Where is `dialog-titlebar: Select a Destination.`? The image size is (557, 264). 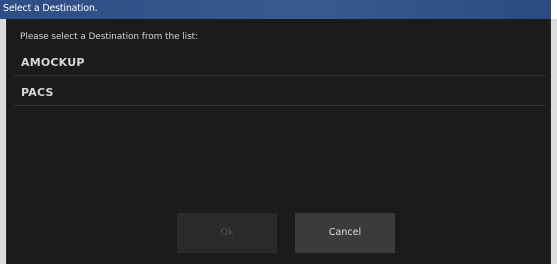 dialog-titlebar: Select a Destination. is located at coordinates (278, 9).